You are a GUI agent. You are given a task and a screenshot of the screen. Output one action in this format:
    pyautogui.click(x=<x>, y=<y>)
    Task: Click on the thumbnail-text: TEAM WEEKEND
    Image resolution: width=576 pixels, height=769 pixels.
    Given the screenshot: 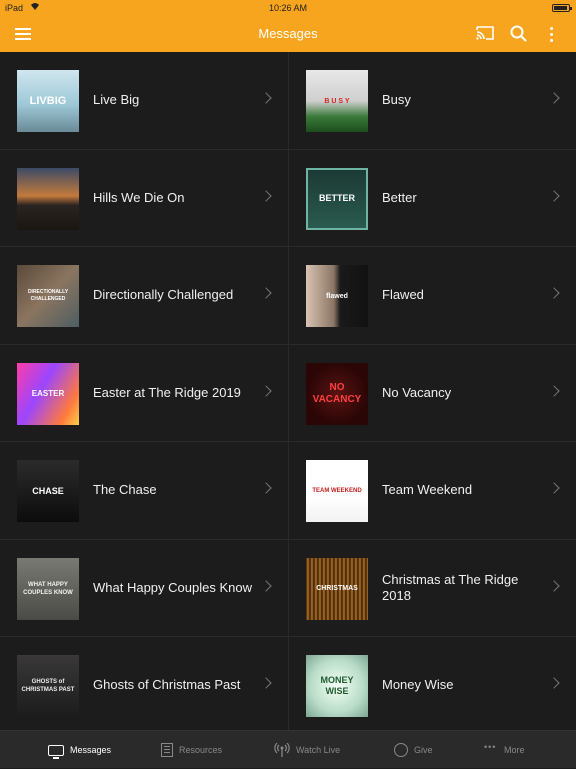 What is the action you would take?
    pyautogui.click(x=337, y=491)
    